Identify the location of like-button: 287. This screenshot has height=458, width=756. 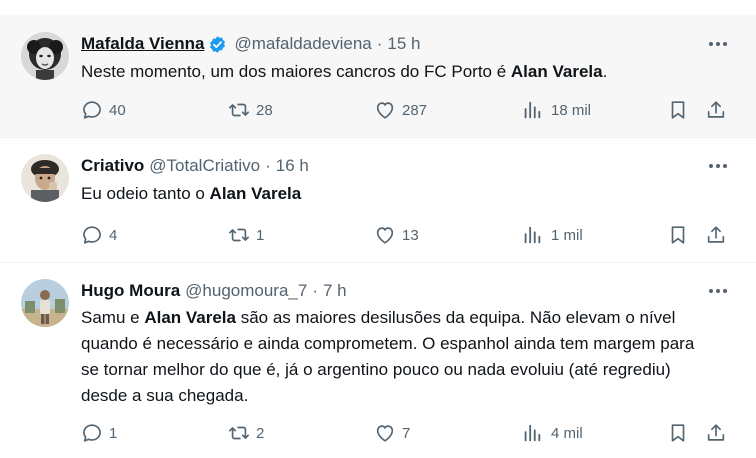
(400, 110).